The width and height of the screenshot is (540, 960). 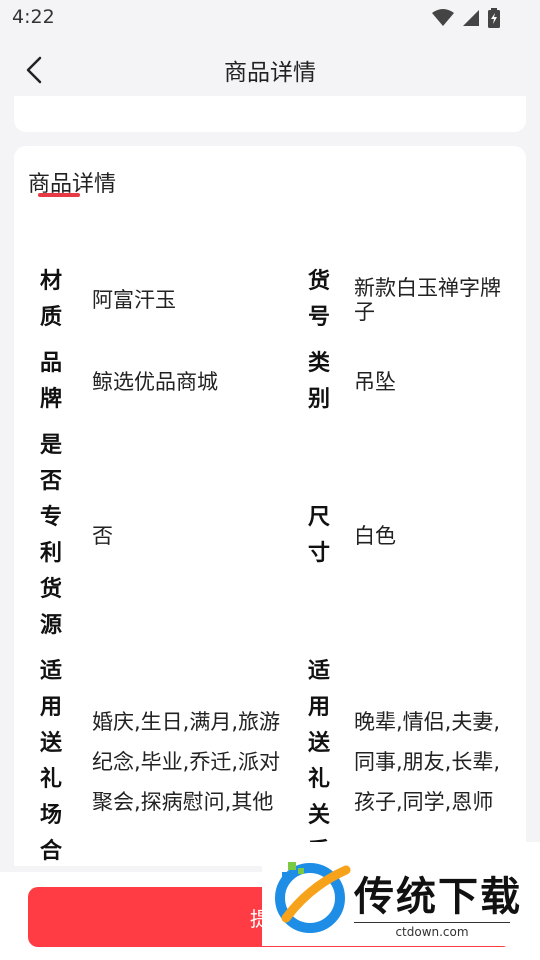 I want to click on watermark-logo-icon, so click(x=313, y=897).